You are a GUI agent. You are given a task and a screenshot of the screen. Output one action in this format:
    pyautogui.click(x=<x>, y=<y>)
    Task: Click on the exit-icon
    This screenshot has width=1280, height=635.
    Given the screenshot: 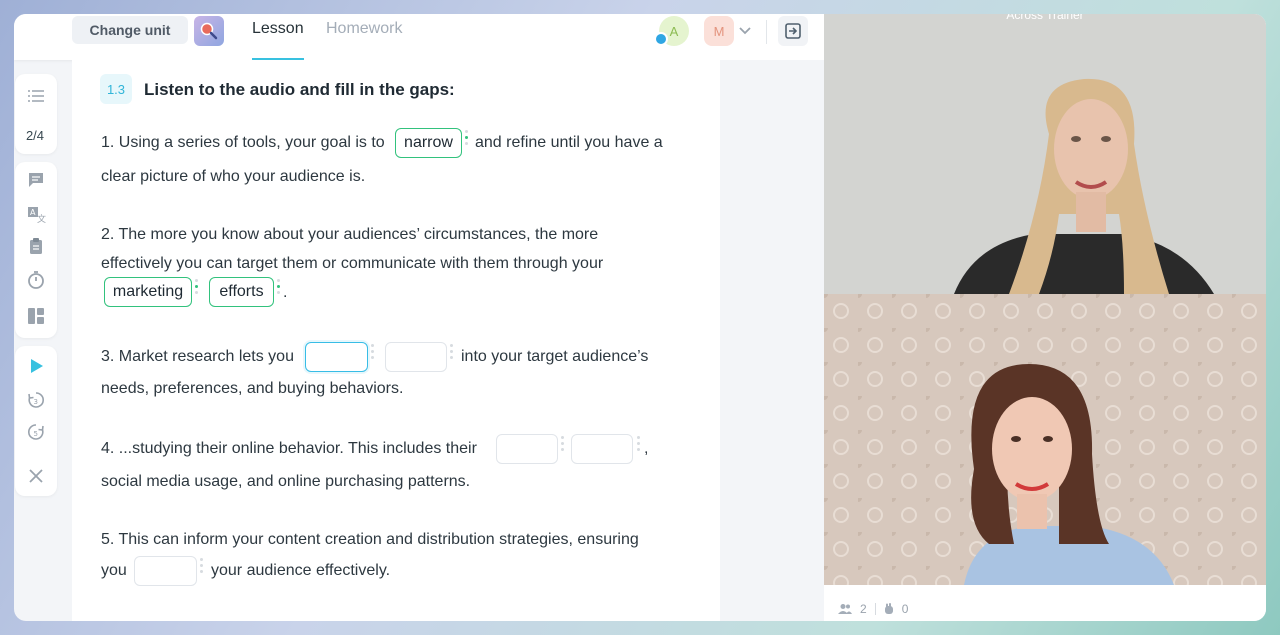 What is the action you would take?
    pyautogui.click(x=793, y=31)
    